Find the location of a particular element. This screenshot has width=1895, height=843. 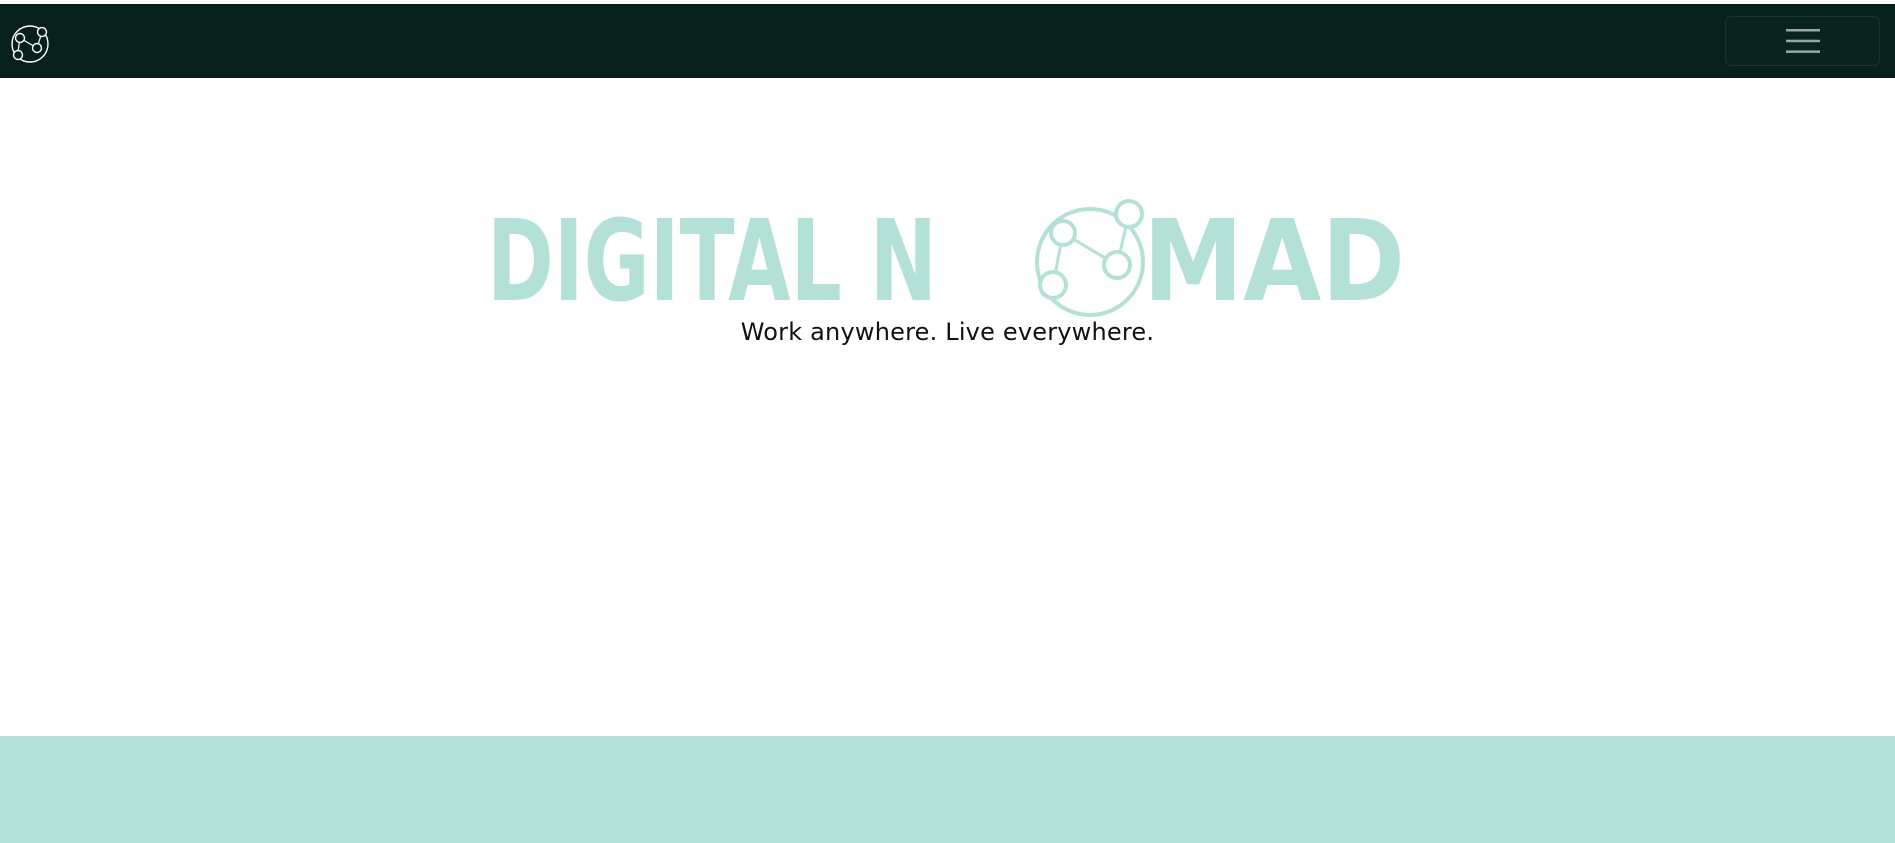

accent-band is located at coordinates (947, 789).